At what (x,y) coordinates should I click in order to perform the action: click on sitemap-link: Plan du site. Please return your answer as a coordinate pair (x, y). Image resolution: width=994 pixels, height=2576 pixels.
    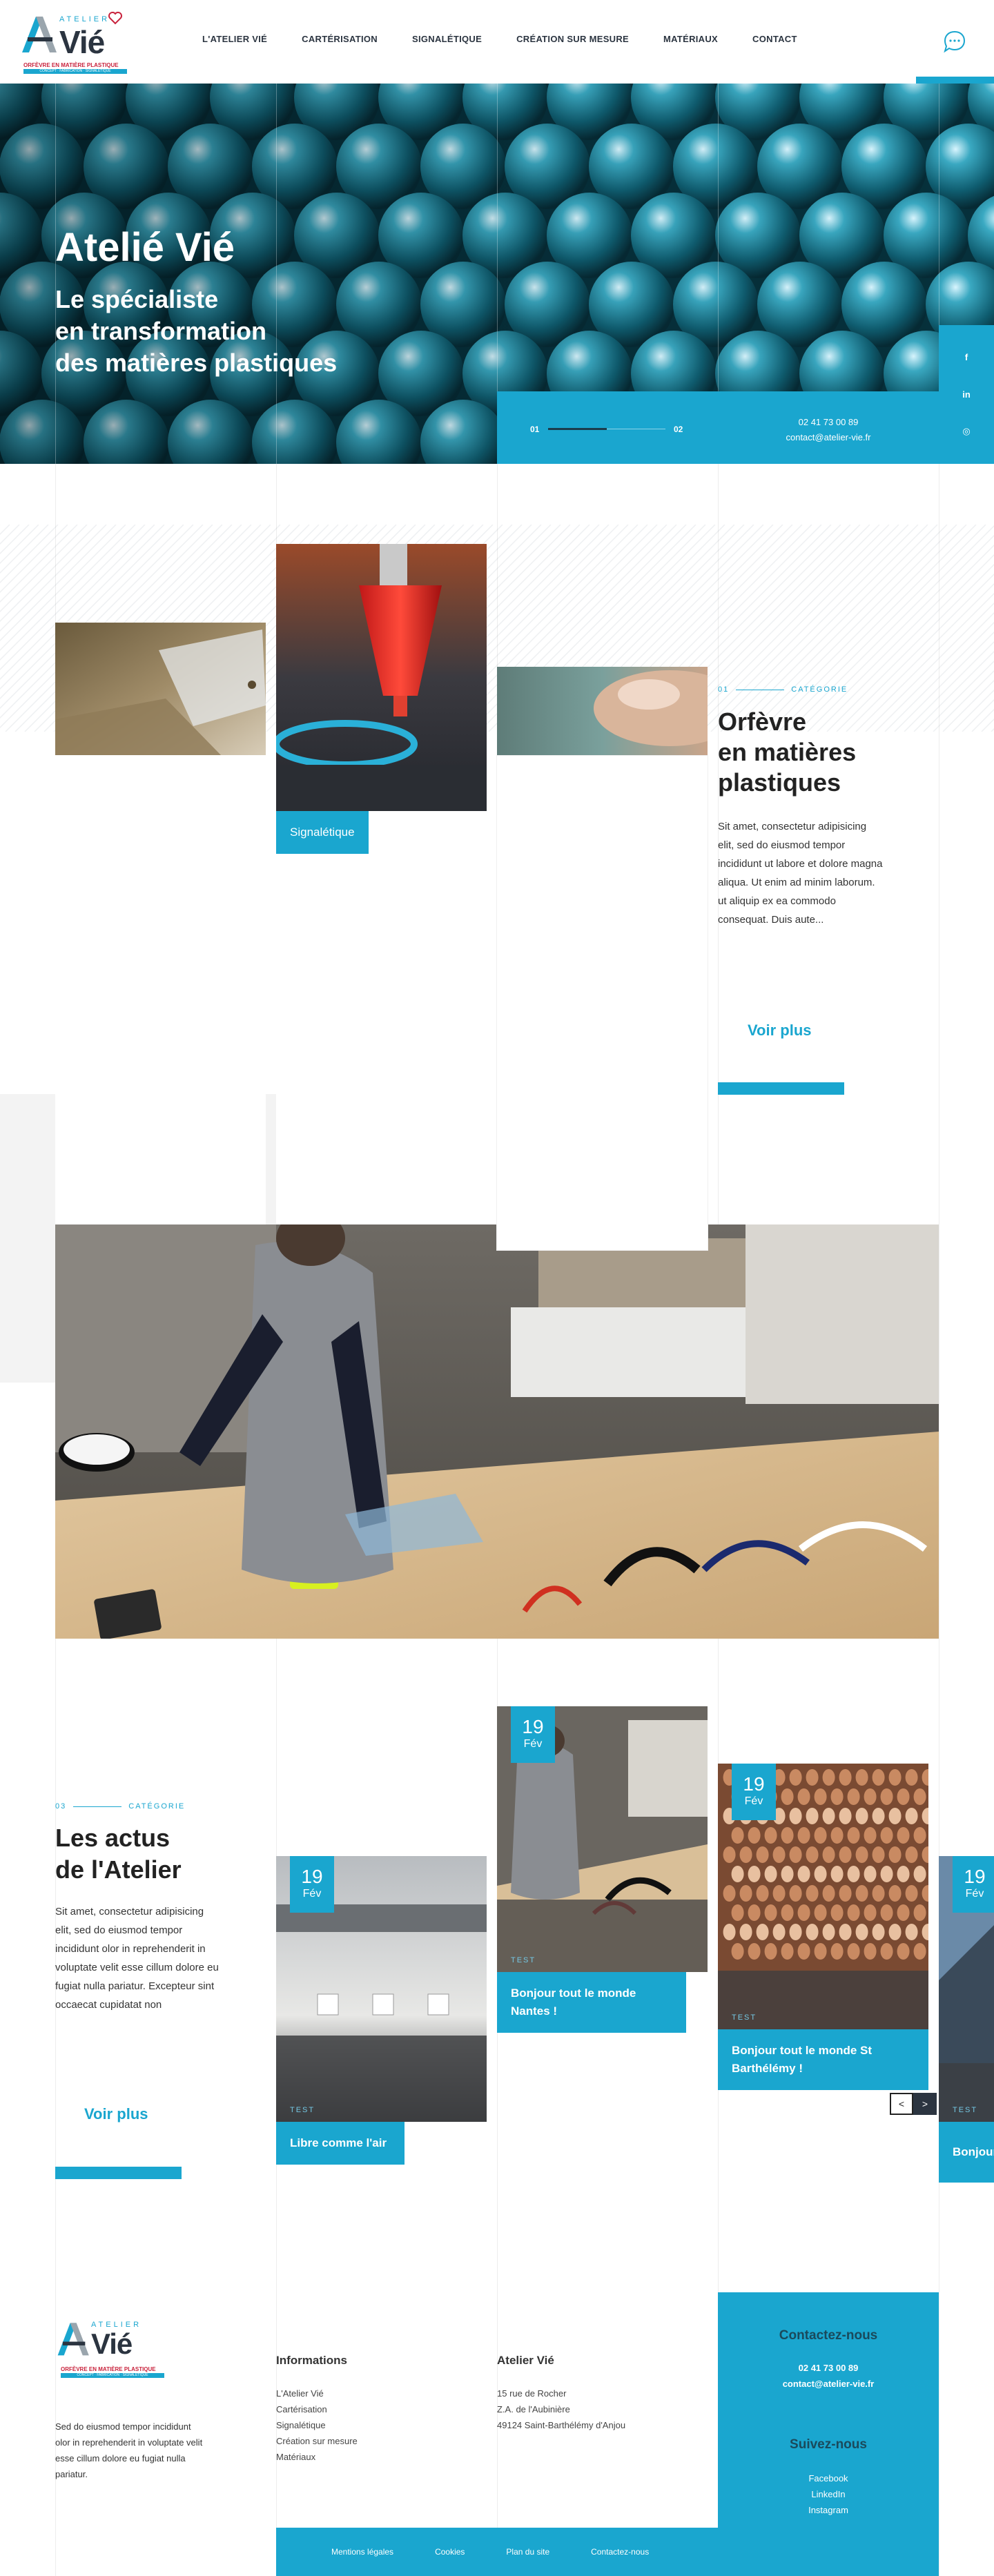
    Looking at the image, I should click on (527, 2552).